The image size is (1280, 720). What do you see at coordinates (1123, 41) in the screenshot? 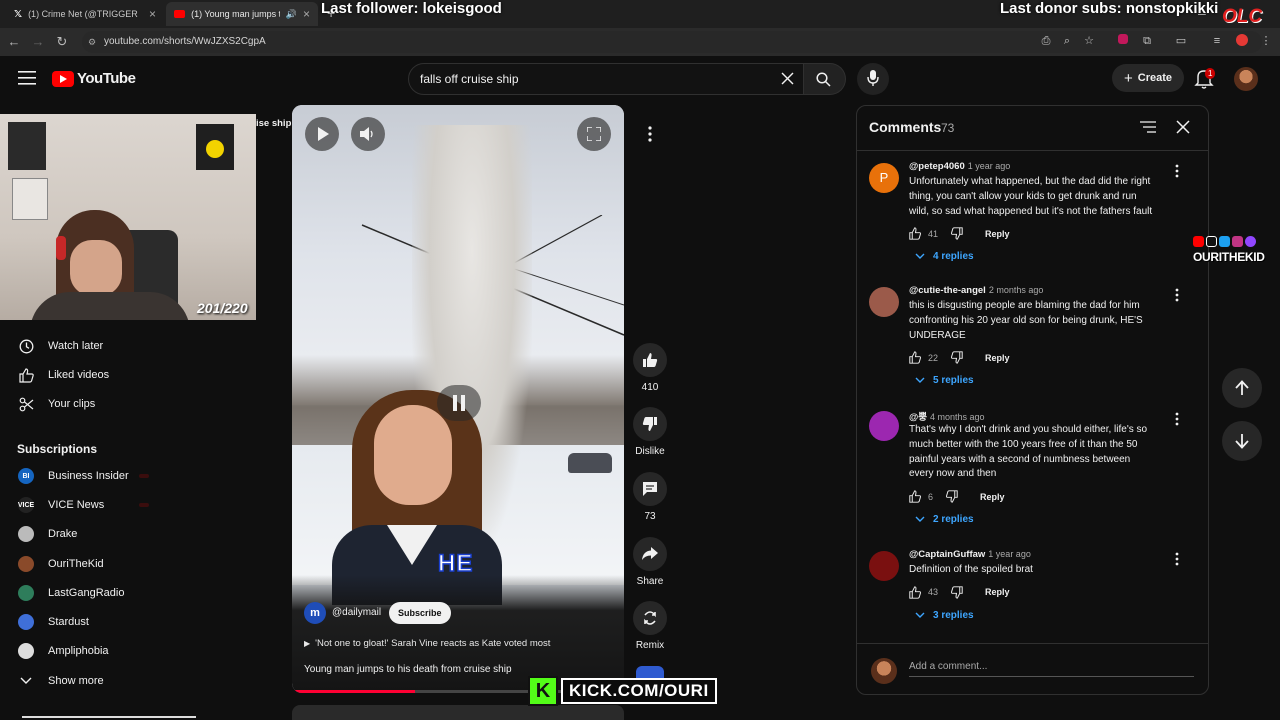
I see `extension-icon` at bounding box center [1123, 41].